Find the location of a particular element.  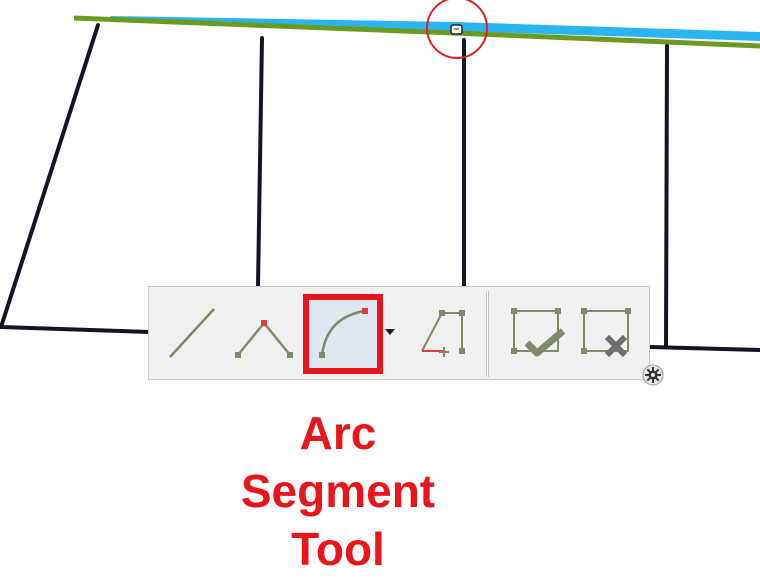

cancel-sketch-icon is located at coordinates (606, 333).